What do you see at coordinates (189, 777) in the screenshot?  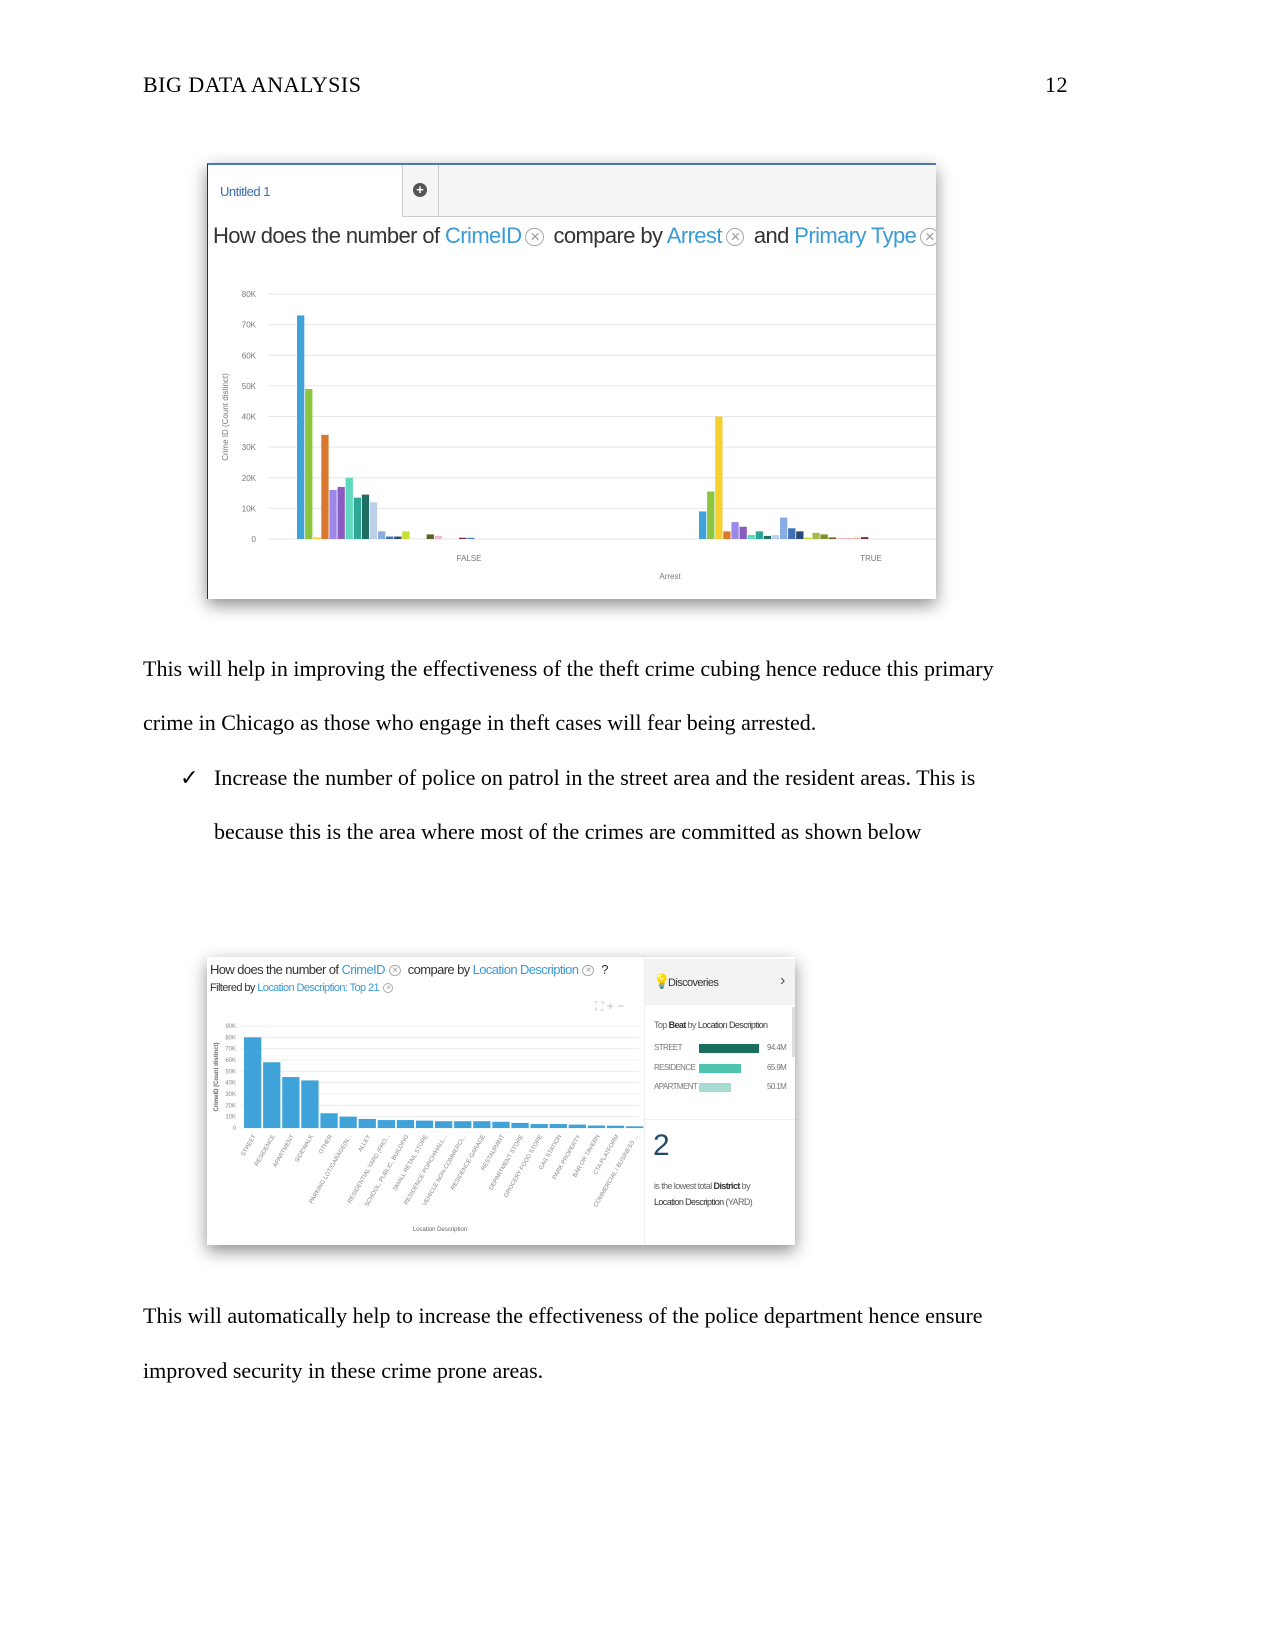 I see `checkmark-icon: ✓` at bounding box center [189, 777].